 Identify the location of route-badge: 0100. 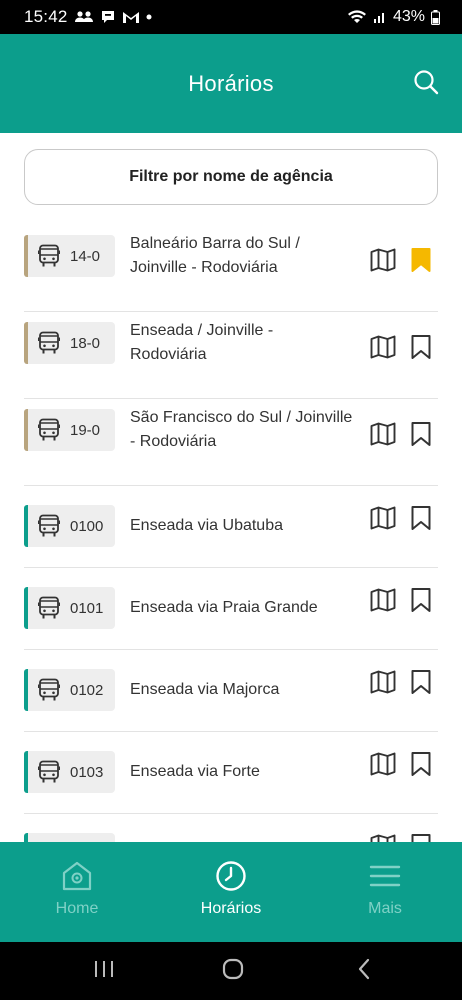
(69, 526).